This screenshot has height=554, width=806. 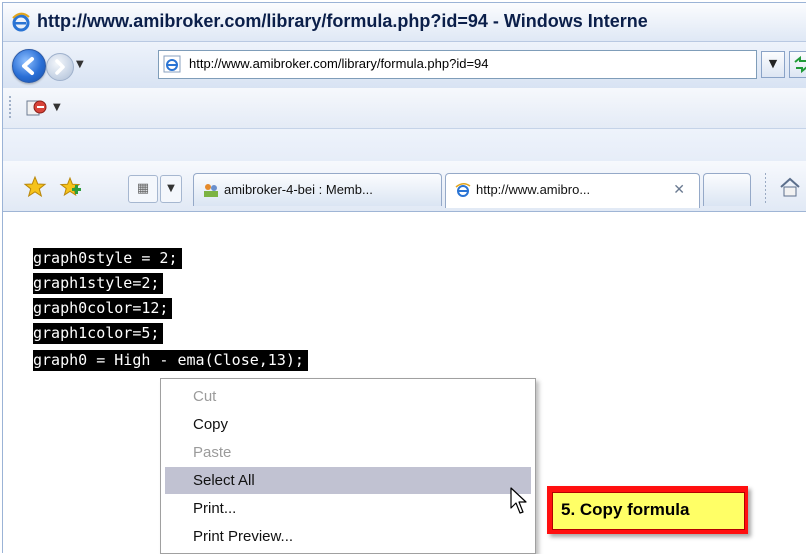 I want to click on code-line: graph1color=5;, so click(x=98, y=333).